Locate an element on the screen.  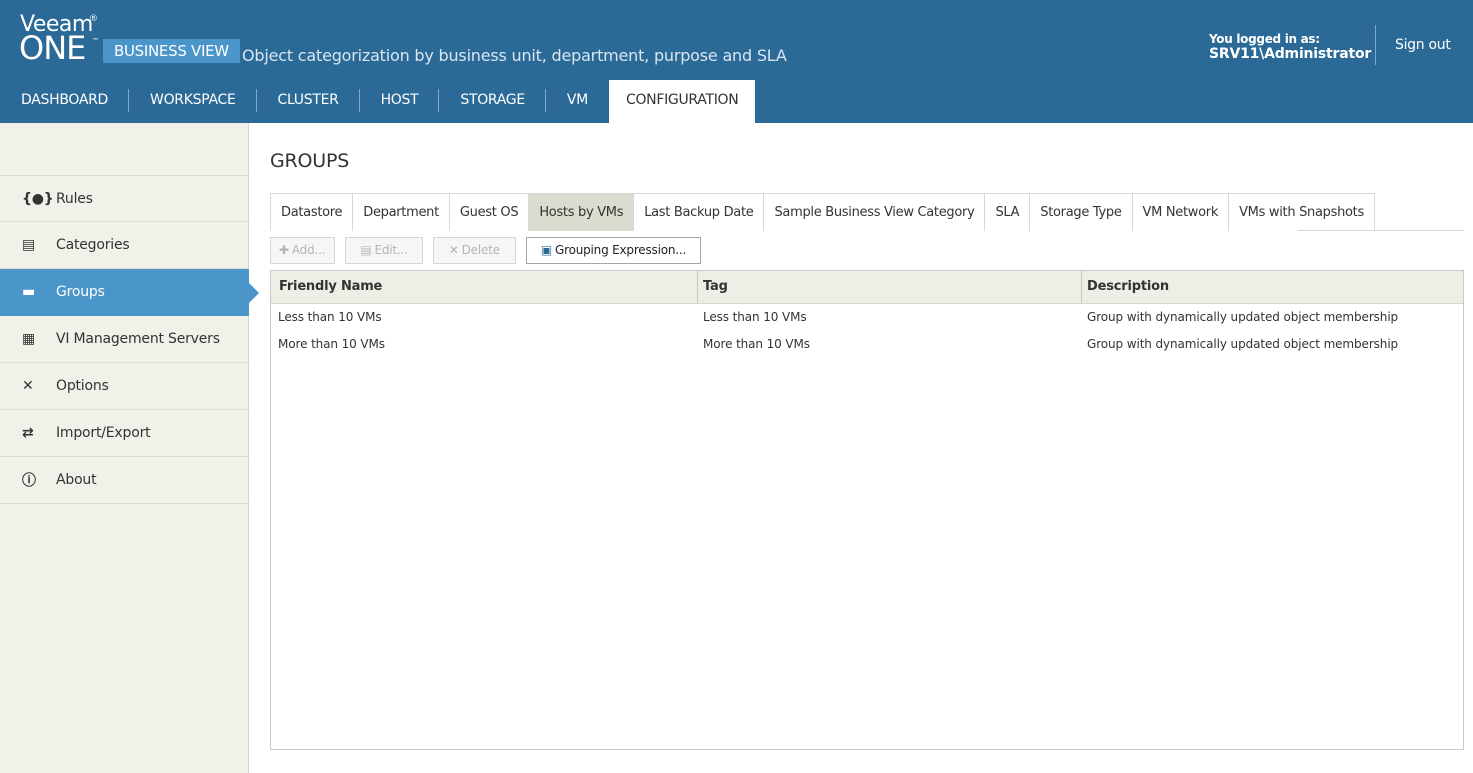
sidebar-item-vi-management-servers: ▦ VI Management Servers is located at coordinates (124, 339).